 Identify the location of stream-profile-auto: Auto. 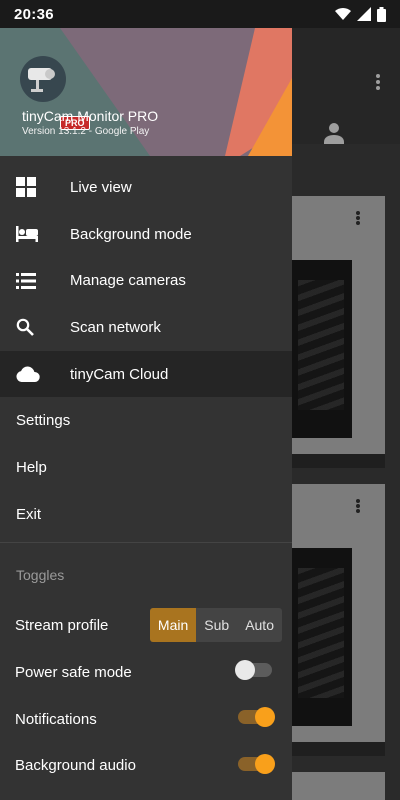
(259, 625).